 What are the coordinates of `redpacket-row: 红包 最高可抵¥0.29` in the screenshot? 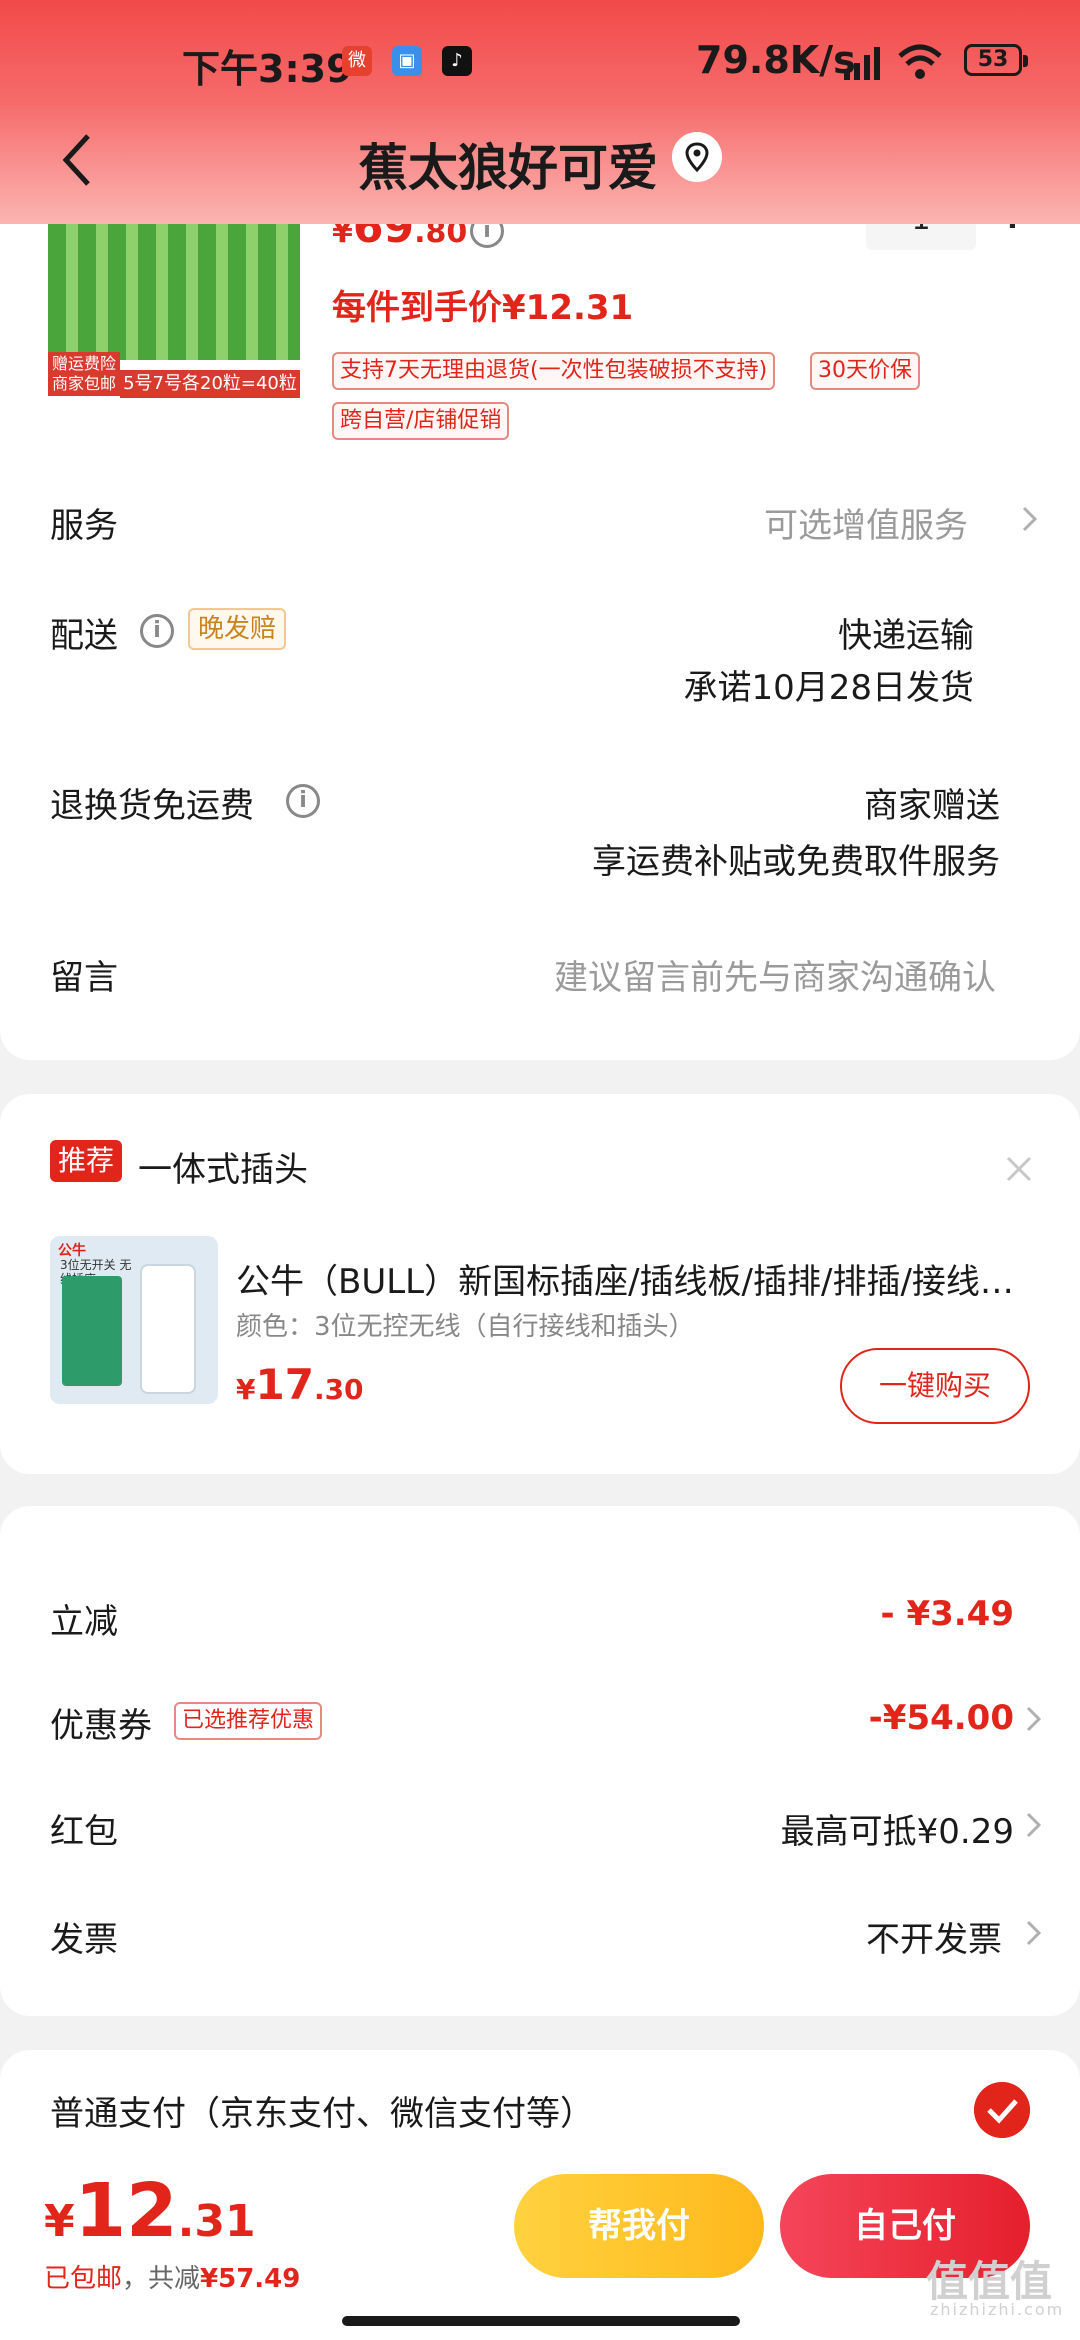 It's located at (540, 1834).